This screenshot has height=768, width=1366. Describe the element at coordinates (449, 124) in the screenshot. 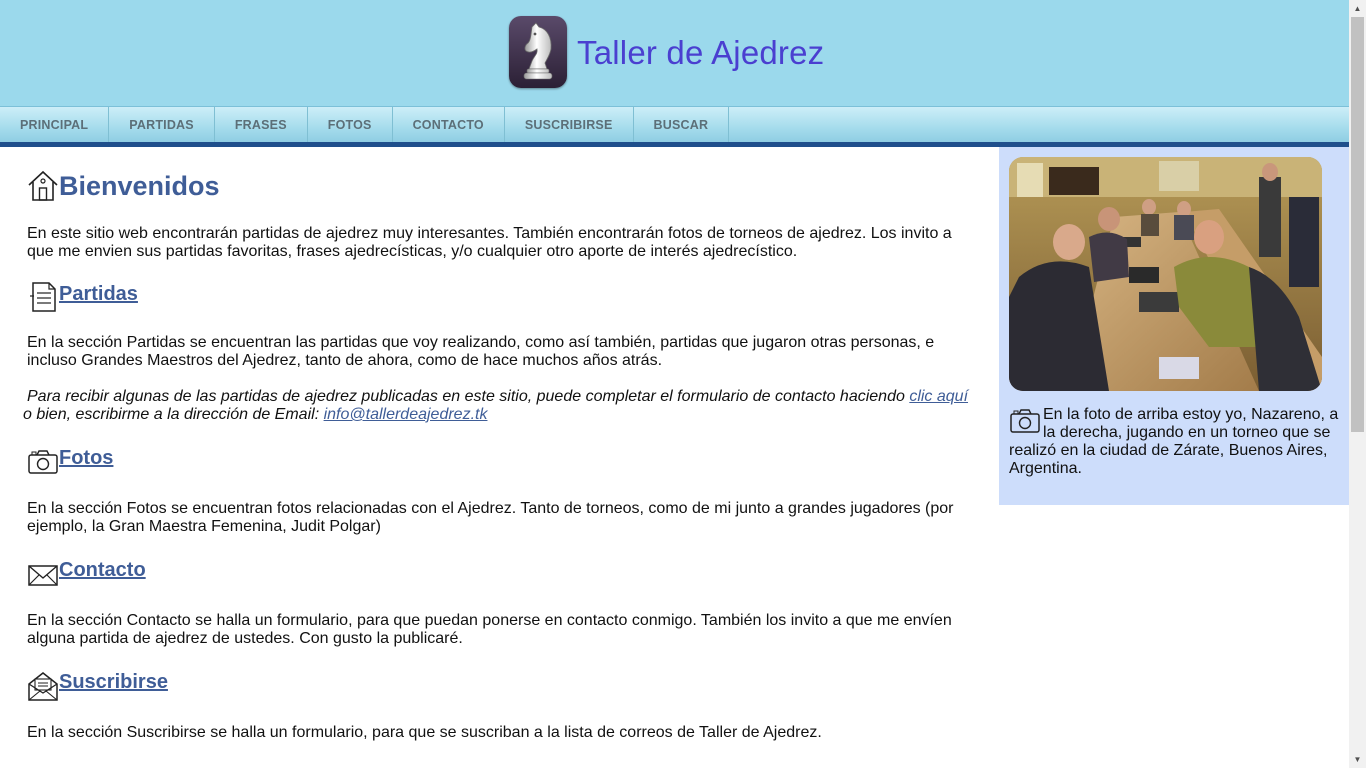

I see `nav-item-contacto: CONTACTO` at that location.